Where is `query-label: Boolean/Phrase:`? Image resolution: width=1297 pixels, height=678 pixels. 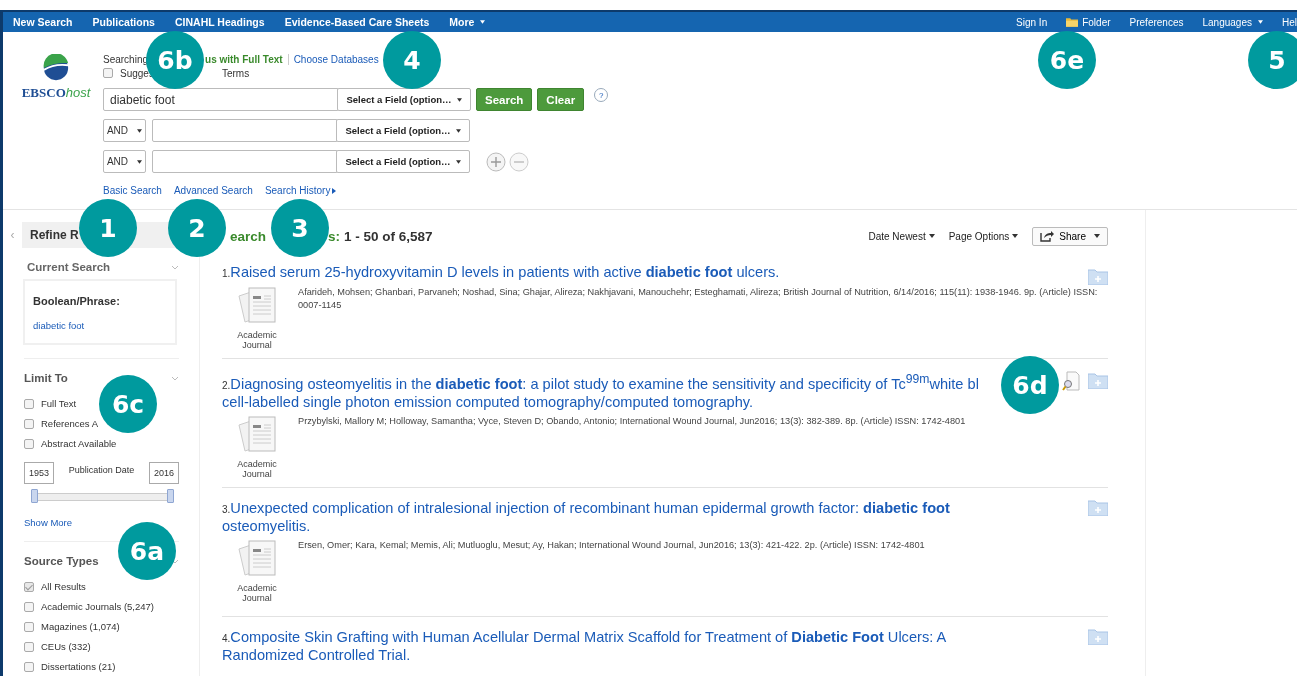
query-label: Boolean/Phrase: is located at coordinates (77, 301).